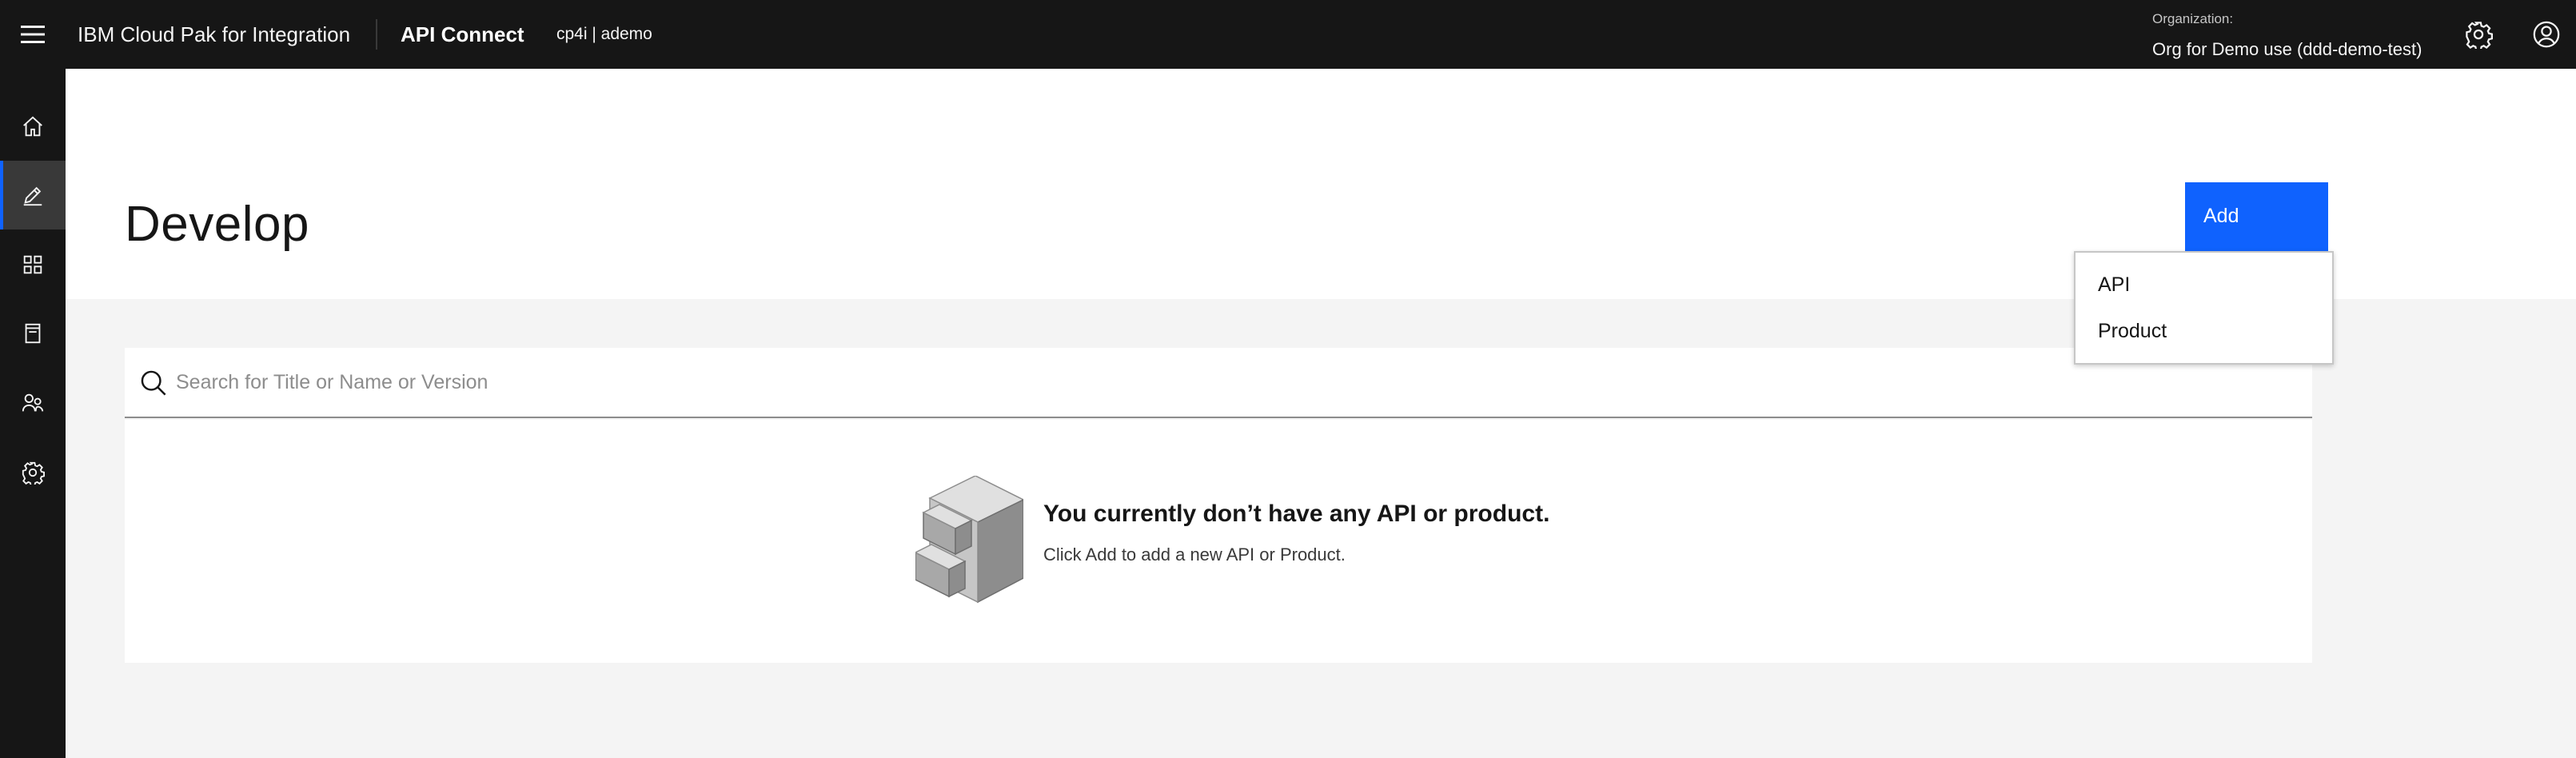 The height and width of the screenshot is (758, 2576). I want to click on user-profile-button, so click(2544, 35).